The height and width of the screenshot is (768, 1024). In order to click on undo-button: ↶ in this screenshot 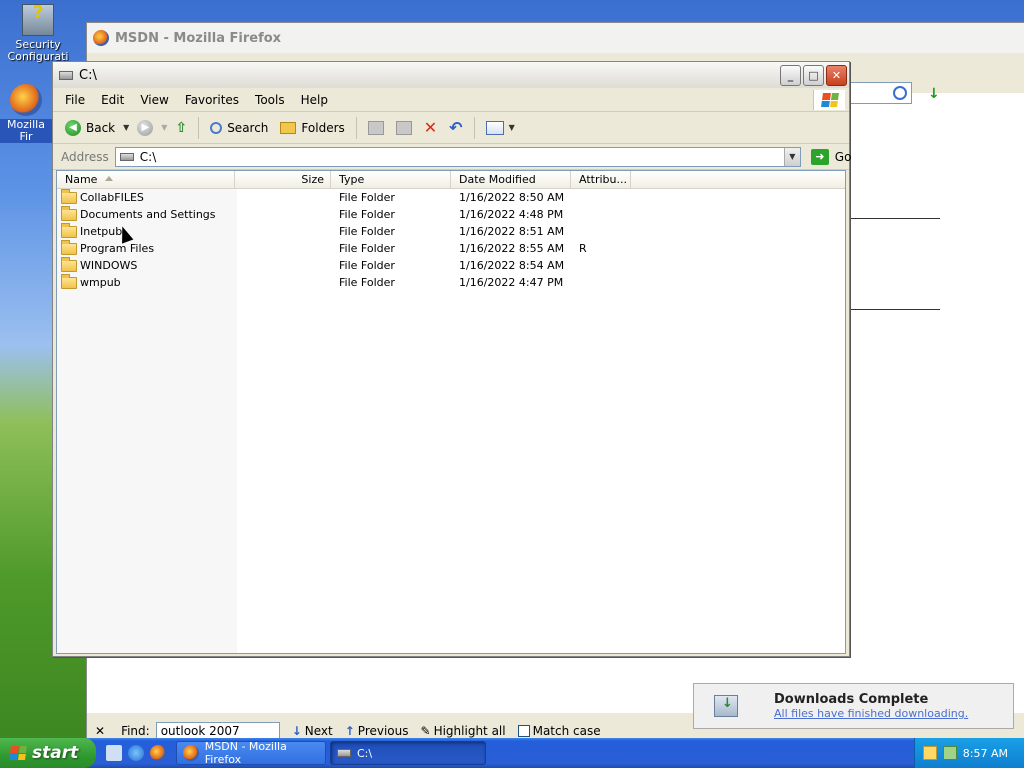, I will do `click(455, 127)`.